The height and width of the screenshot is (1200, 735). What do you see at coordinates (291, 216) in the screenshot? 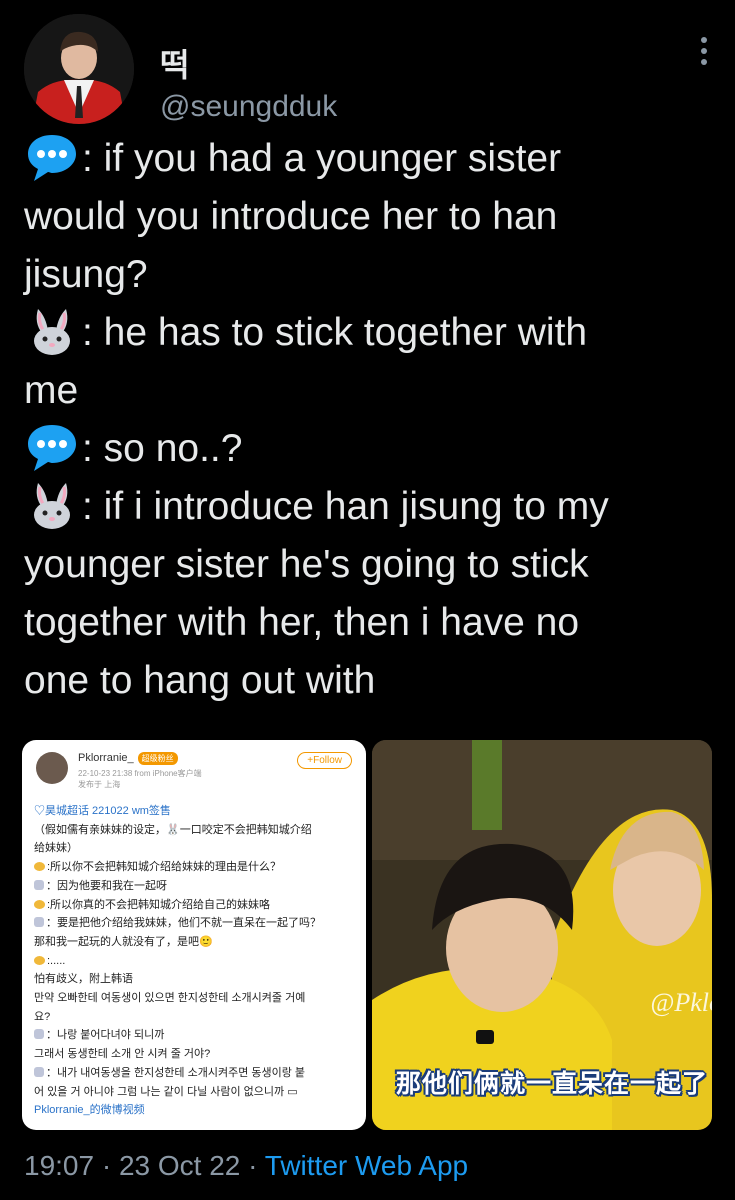
I see `tweet-line-text: would you introduce her to han` at bounding box center [291, 216].